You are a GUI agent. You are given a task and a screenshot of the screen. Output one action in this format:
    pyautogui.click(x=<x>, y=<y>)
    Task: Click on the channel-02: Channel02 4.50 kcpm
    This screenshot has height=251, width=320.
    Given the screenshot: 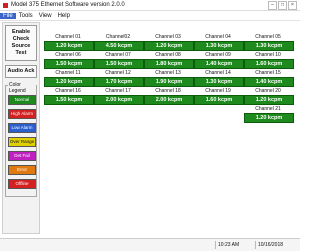 What is the action you would take?
    pyautogui.click(x=119, y=43)
    